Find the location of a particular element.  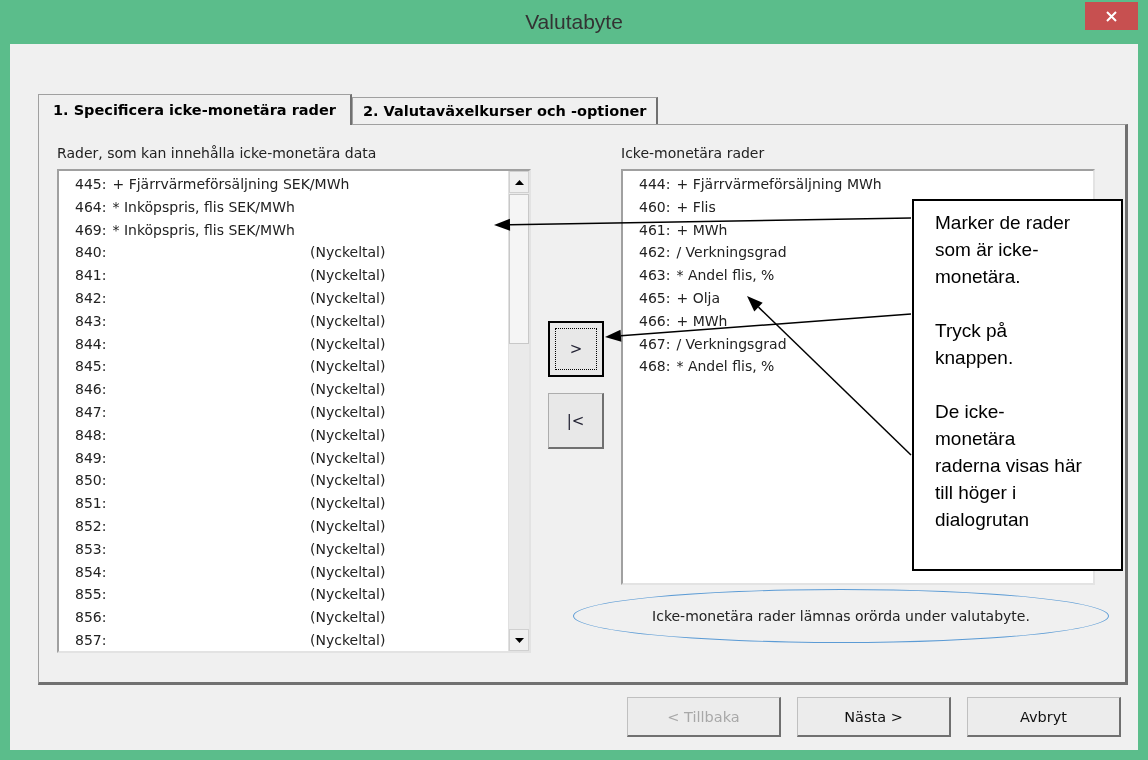

list-item: 854: (Nyckeltal) is located at coordinates (230, 572).